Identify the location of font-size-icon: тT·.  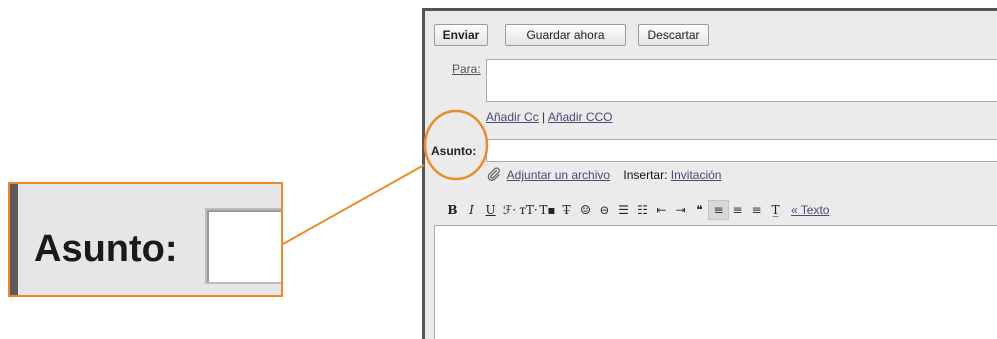
(528, 210).